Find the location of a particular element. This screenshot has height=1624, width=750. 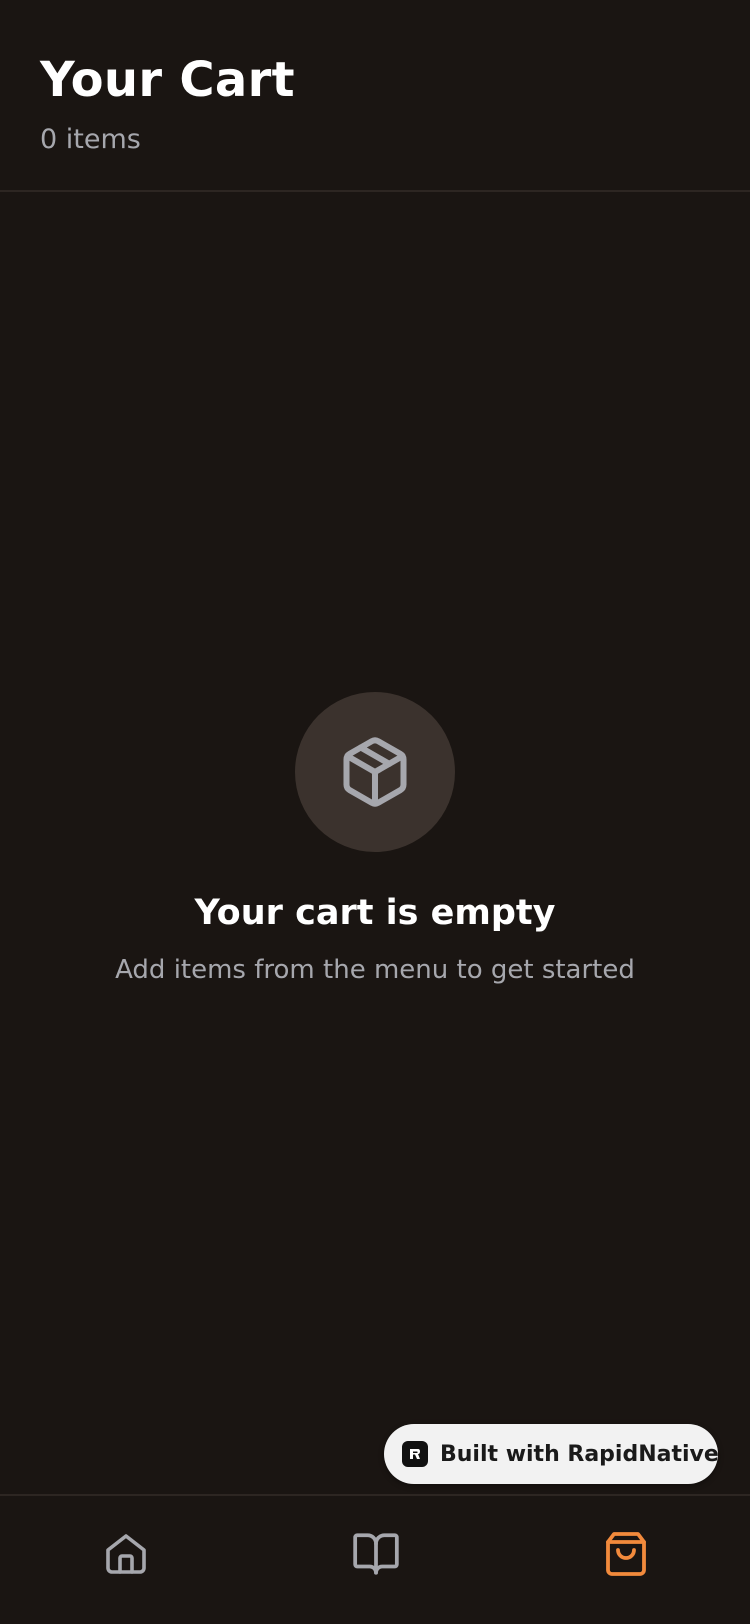

book-open-icon is located at coordinates (376, 1554).